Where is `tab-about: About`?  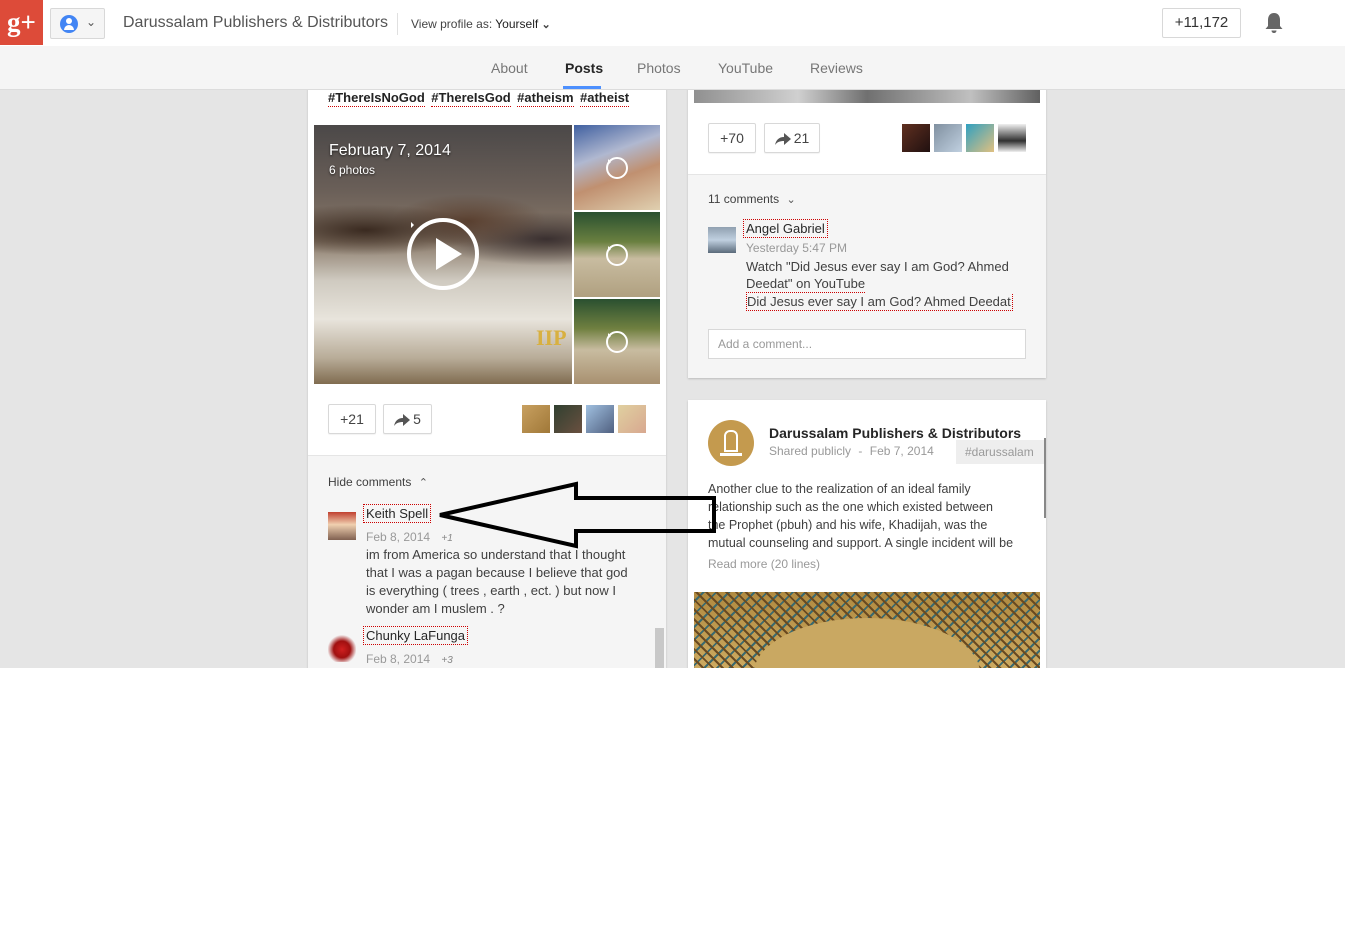 tab-about: About is located at coordinates (509, 68).